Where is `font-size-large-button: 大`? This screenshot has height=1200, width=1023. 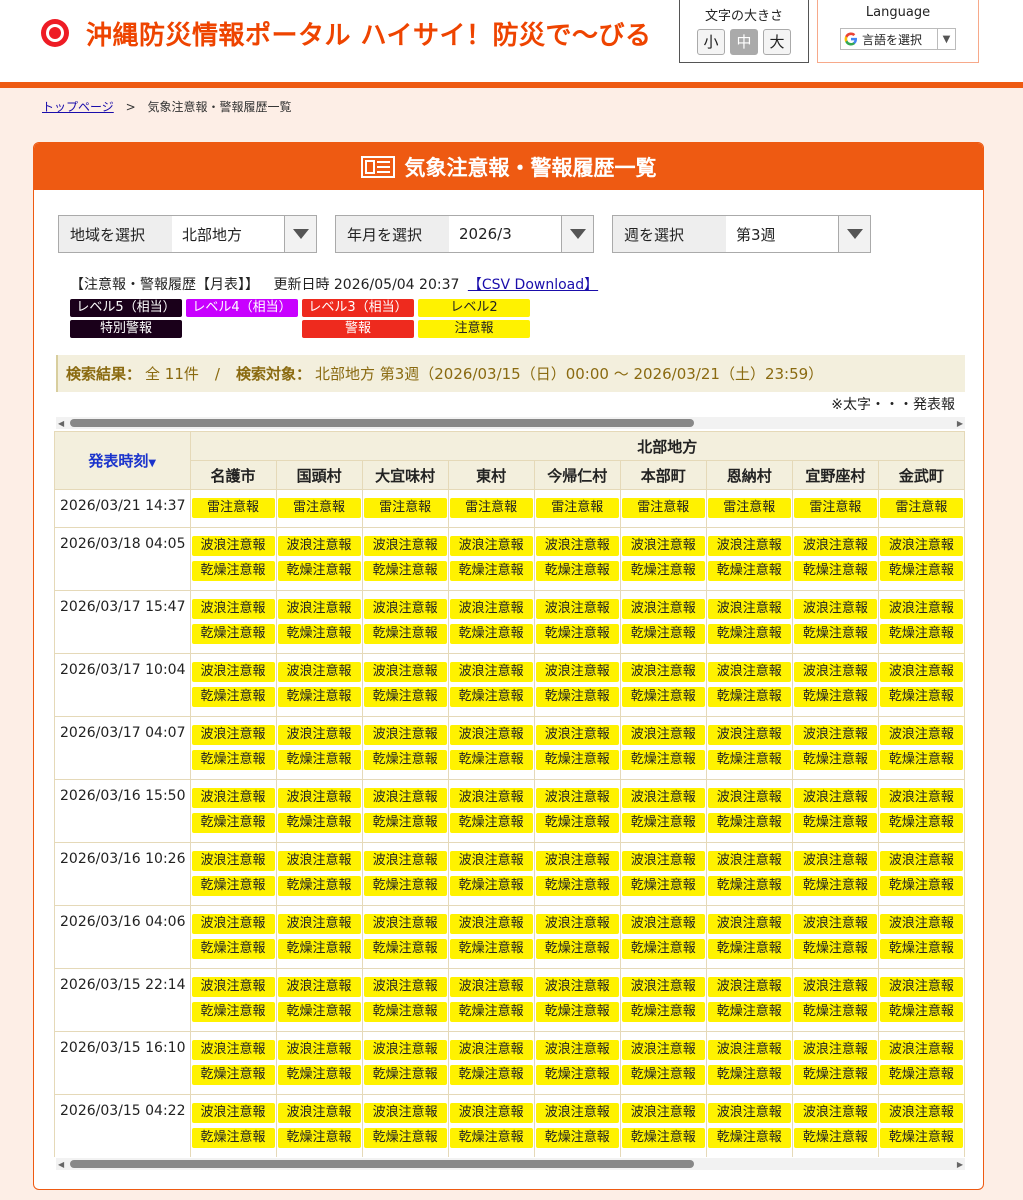 font-size-large-button: 大 is located at coordinates (777, 42).